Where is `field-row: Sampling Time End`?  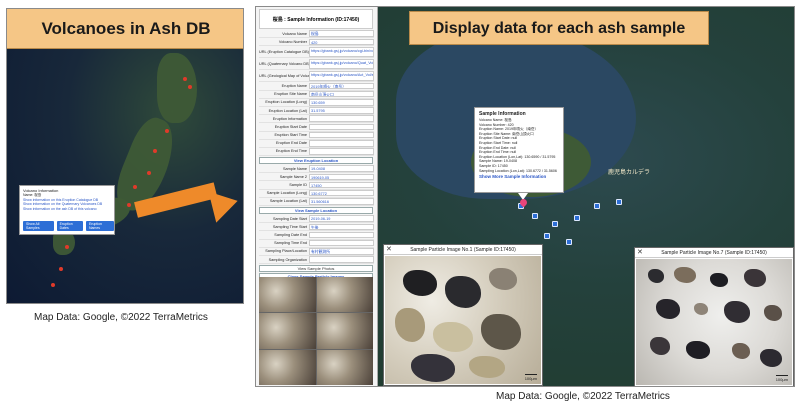
field-row: Sampling Time End is located at coordinates (316, 243).